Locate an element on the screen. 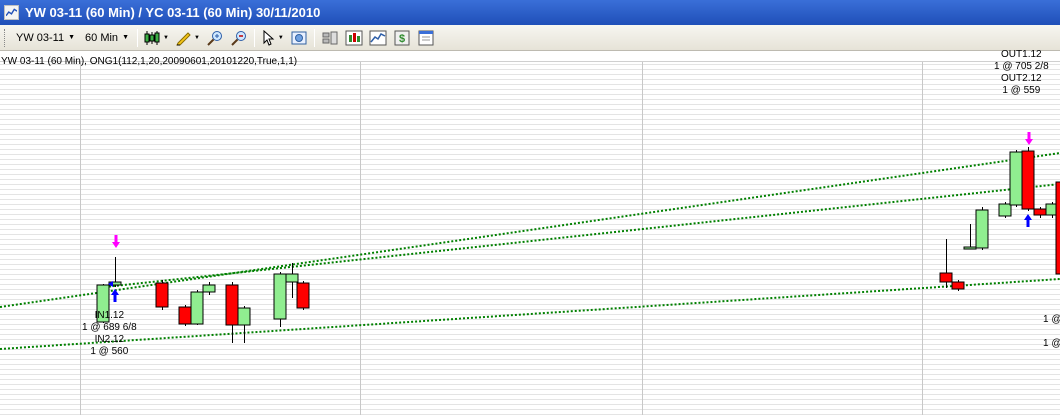  exit-trade-label: OUT1.12 1 @ 705 2/8 OUT2.12 1 @ 559 is located at coordinates (1021, 73).